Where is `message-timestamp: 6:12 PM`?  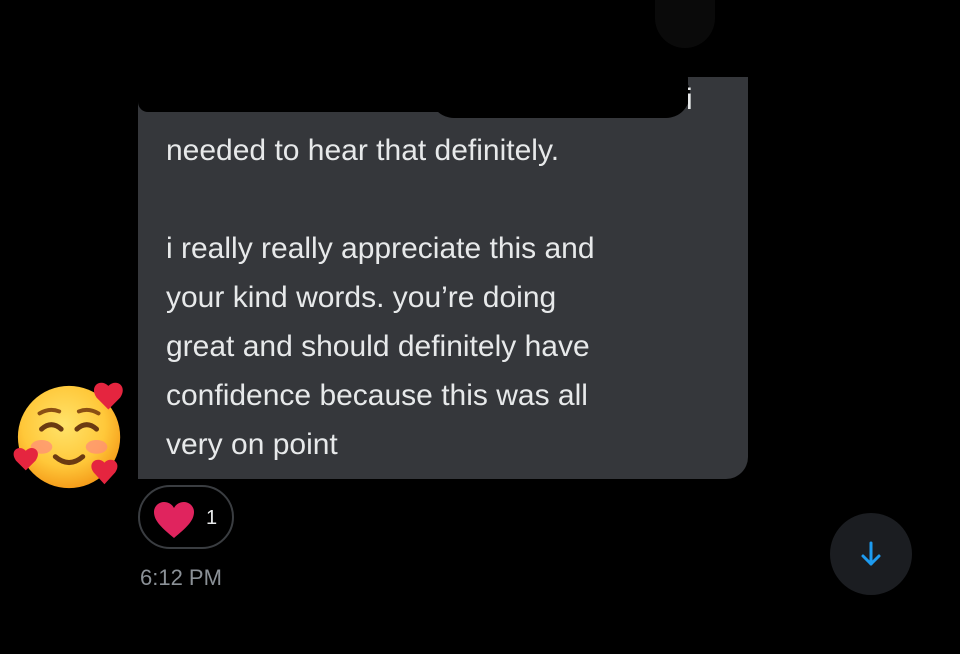
message-timestamp: 6:12 PM is located at coordinates (181, 577).